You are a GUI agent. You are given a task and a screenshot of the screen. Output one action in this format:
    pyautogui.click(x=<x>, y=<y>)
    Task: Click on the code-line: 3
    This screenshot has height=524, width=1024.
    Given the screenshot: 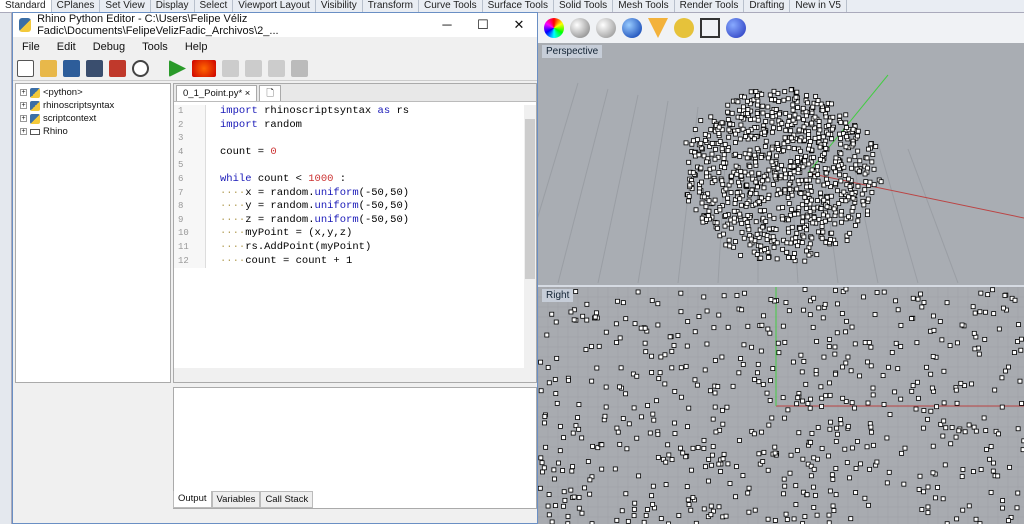 What is the action you would take?
    pyautogui.click(x=349, y=139)
    